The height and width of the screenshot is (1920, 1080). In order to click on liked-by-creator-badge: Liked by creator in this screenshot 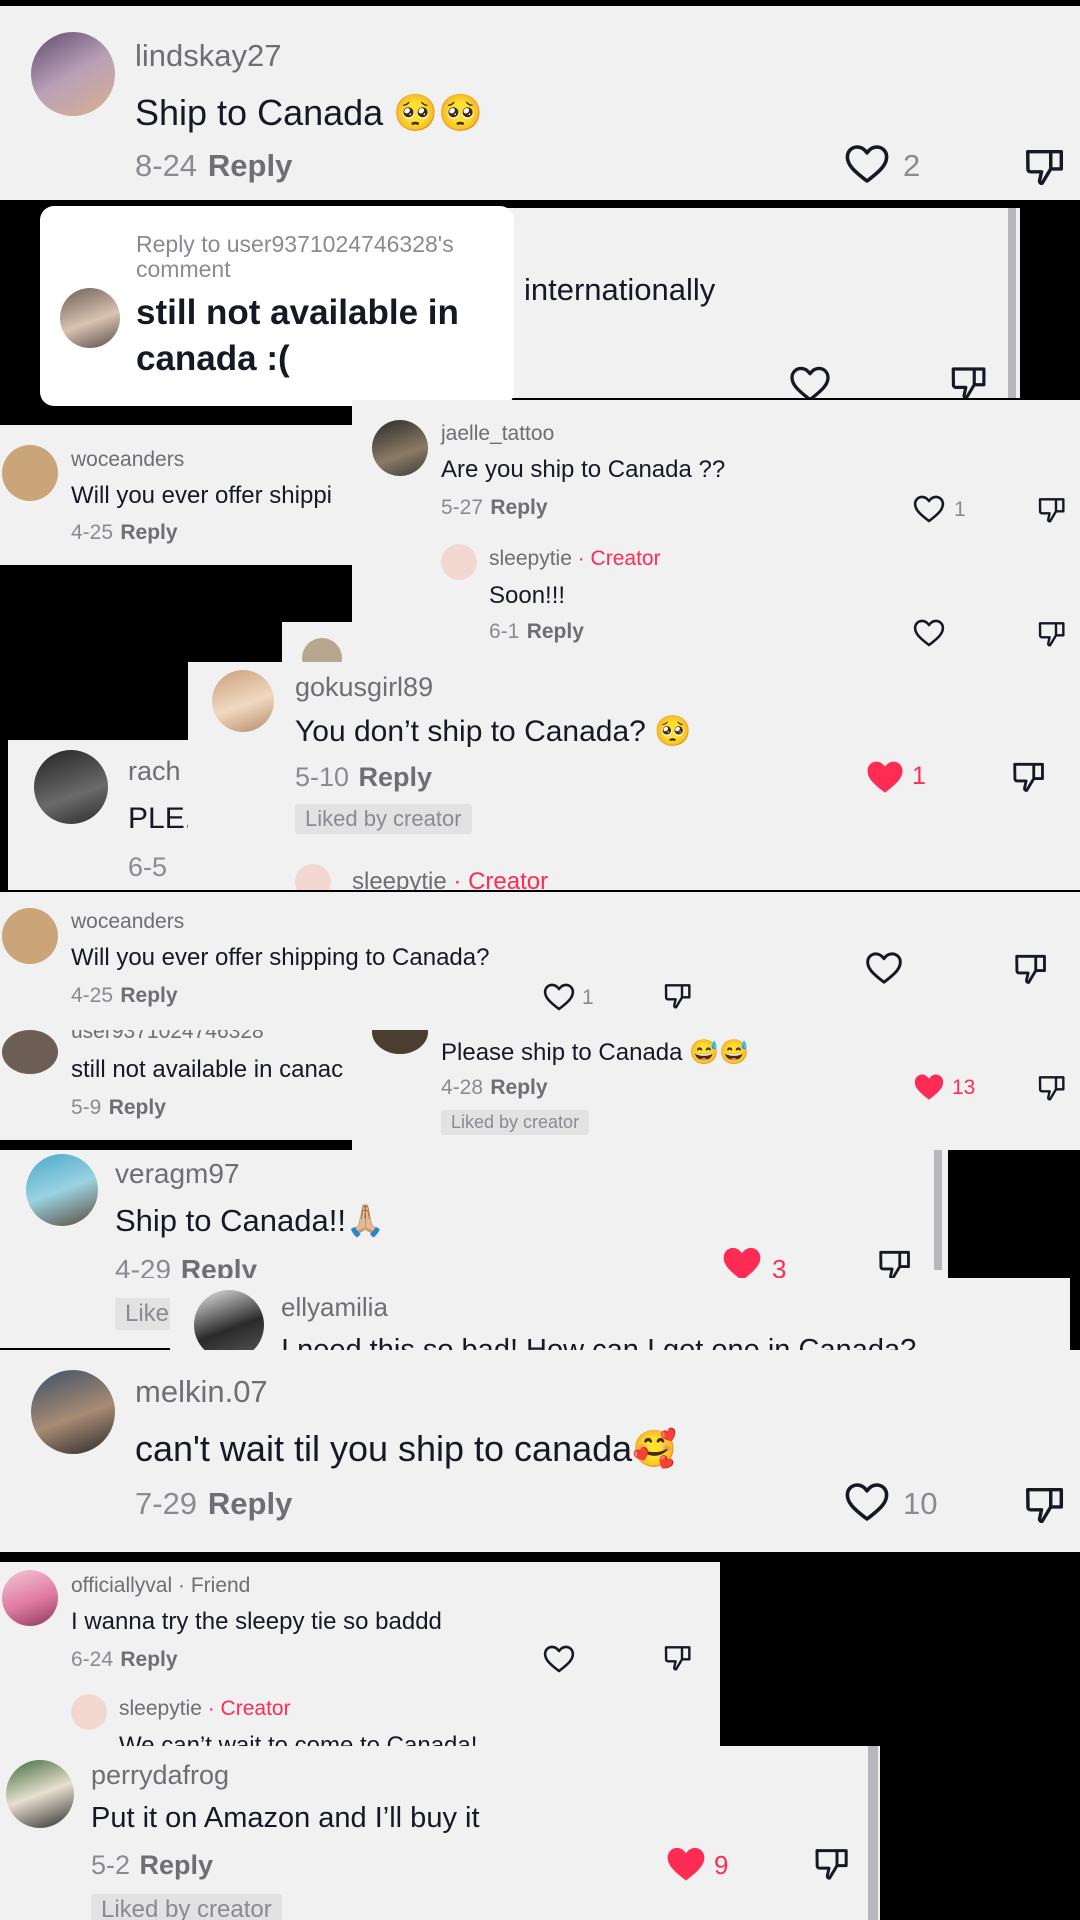, I will do `click(383, 819)`.